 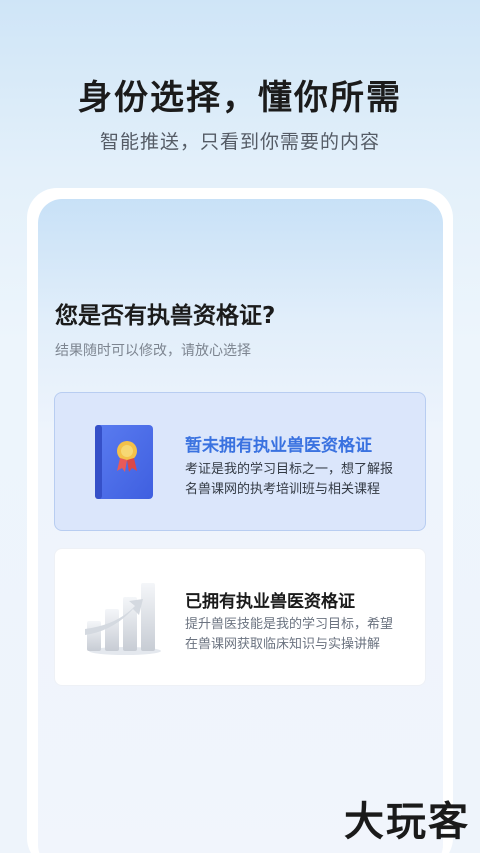 What do you see at coordinates (124, 462) in the screenshot?
I see `certificate-book-icon` at bounding box center [124, 462].